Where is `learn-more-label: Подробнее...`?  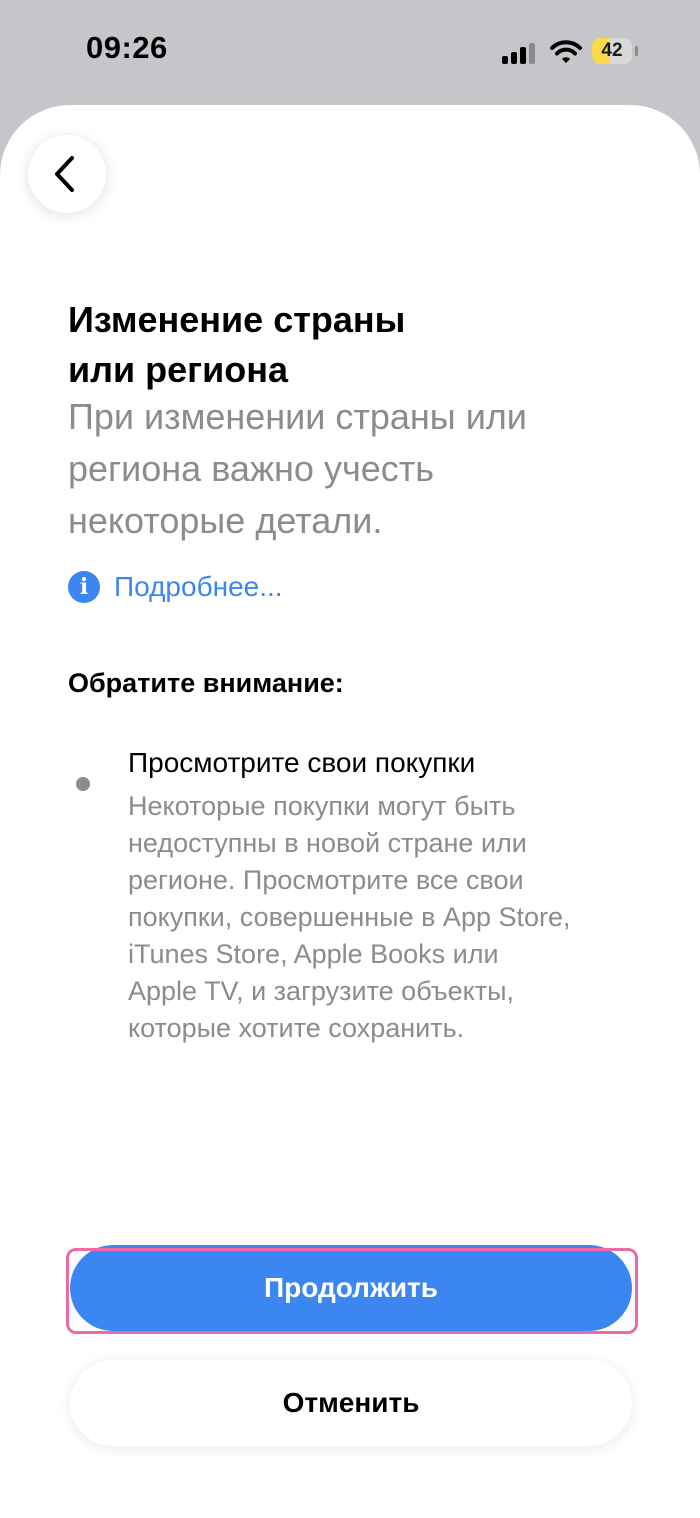
learn-more-label: Подробнее... is located at coordinates (198, 586).